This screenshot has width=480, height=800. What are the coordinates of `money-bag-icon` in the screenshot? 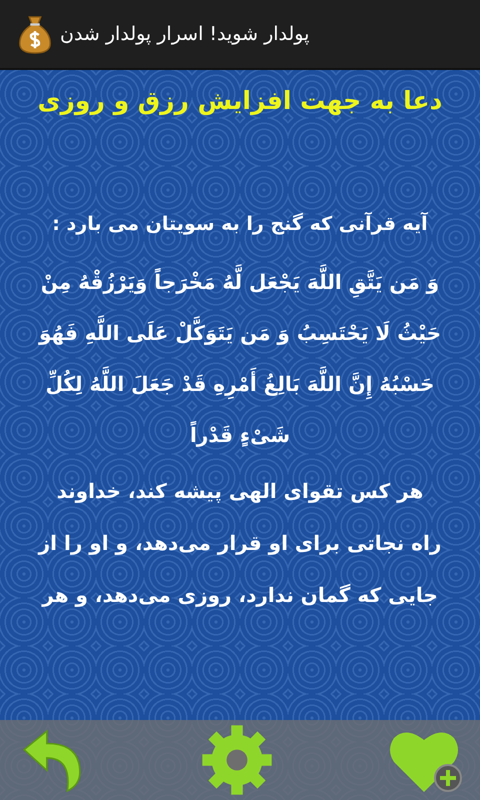 It's located at (35, 34).